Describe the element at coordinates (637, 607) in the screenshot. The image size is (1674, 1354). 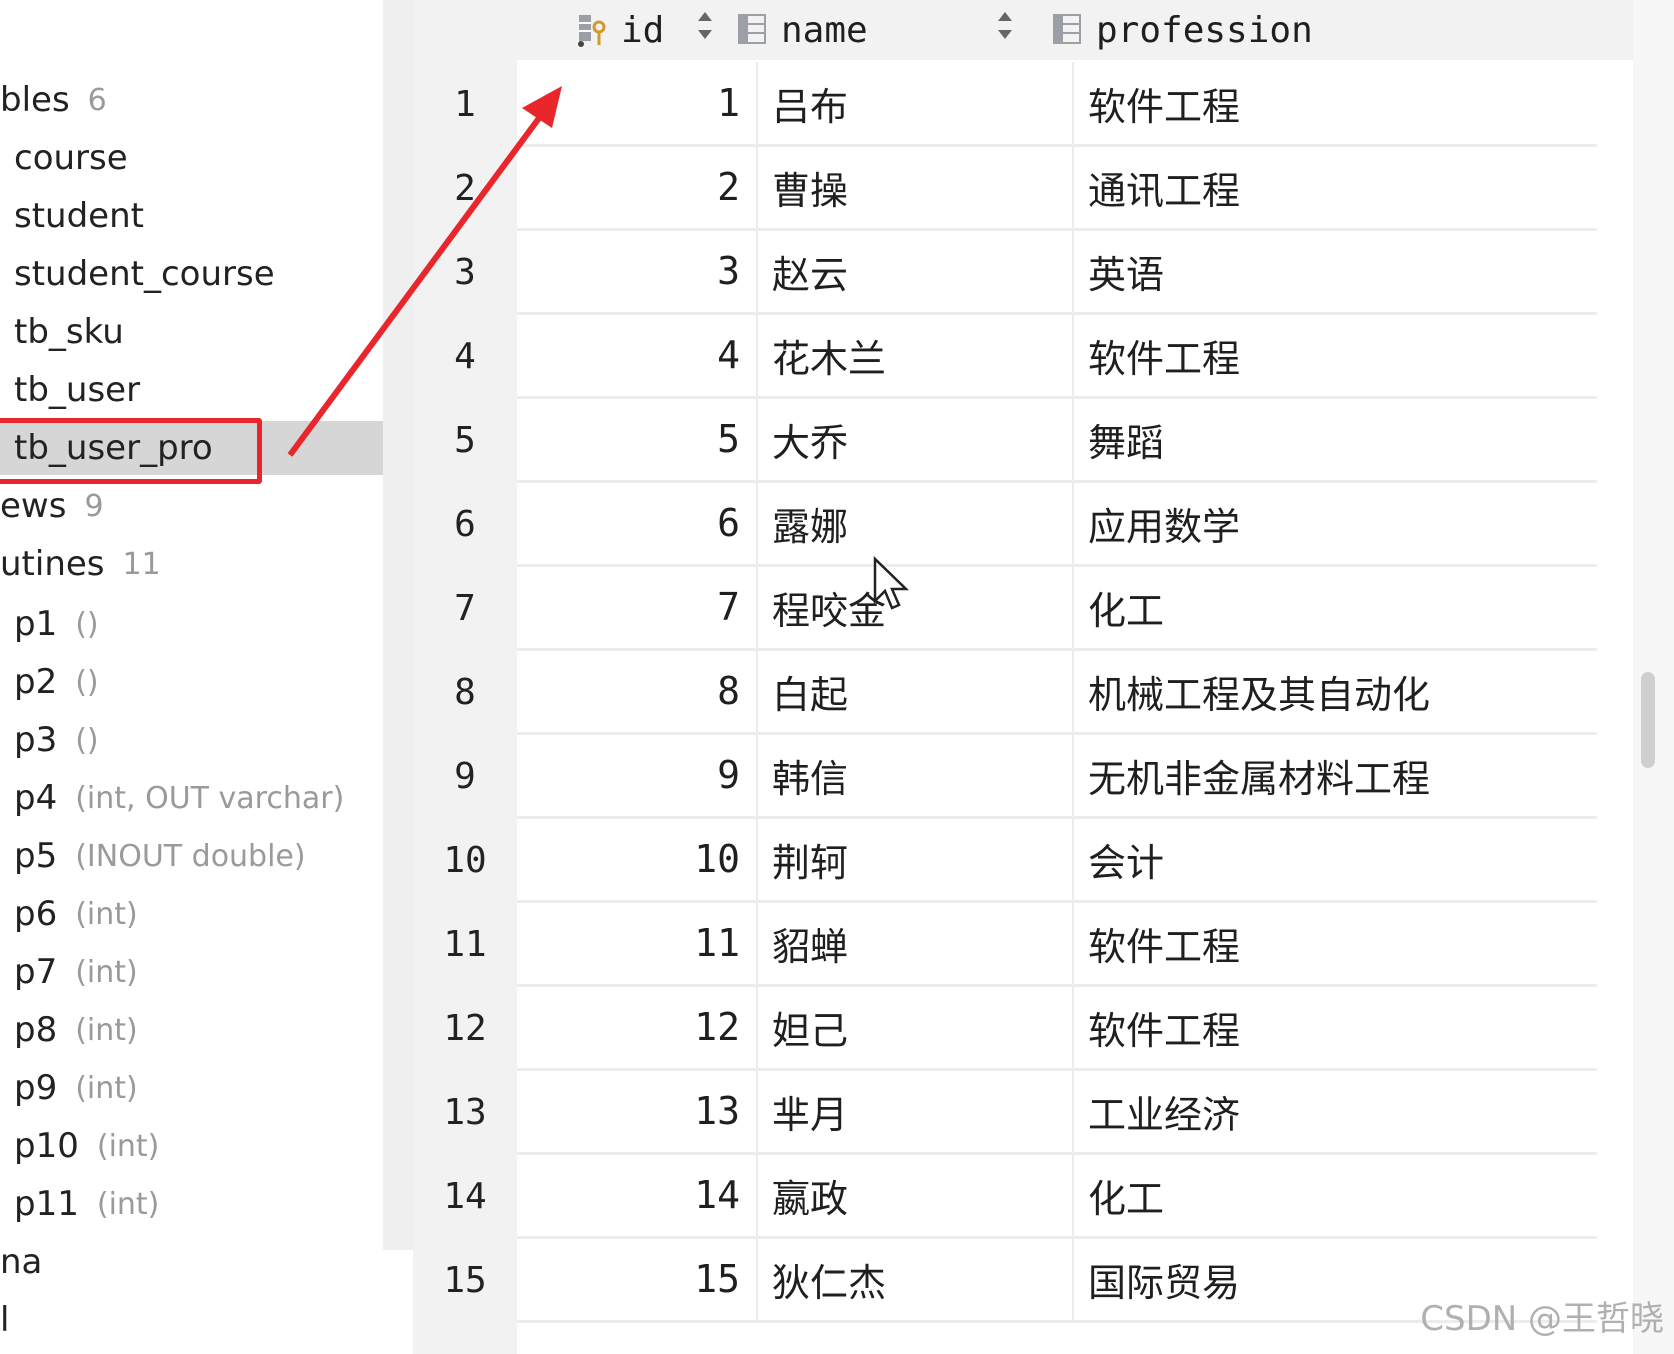
I see `cell-id: 7` at that location.